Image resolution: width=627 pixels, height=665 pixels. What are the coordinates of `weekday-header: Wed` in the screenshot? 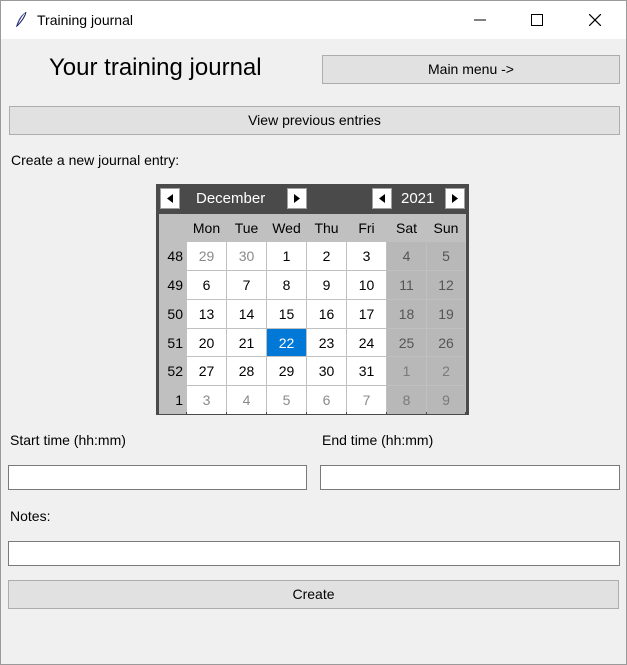 It's located at (286, 228).